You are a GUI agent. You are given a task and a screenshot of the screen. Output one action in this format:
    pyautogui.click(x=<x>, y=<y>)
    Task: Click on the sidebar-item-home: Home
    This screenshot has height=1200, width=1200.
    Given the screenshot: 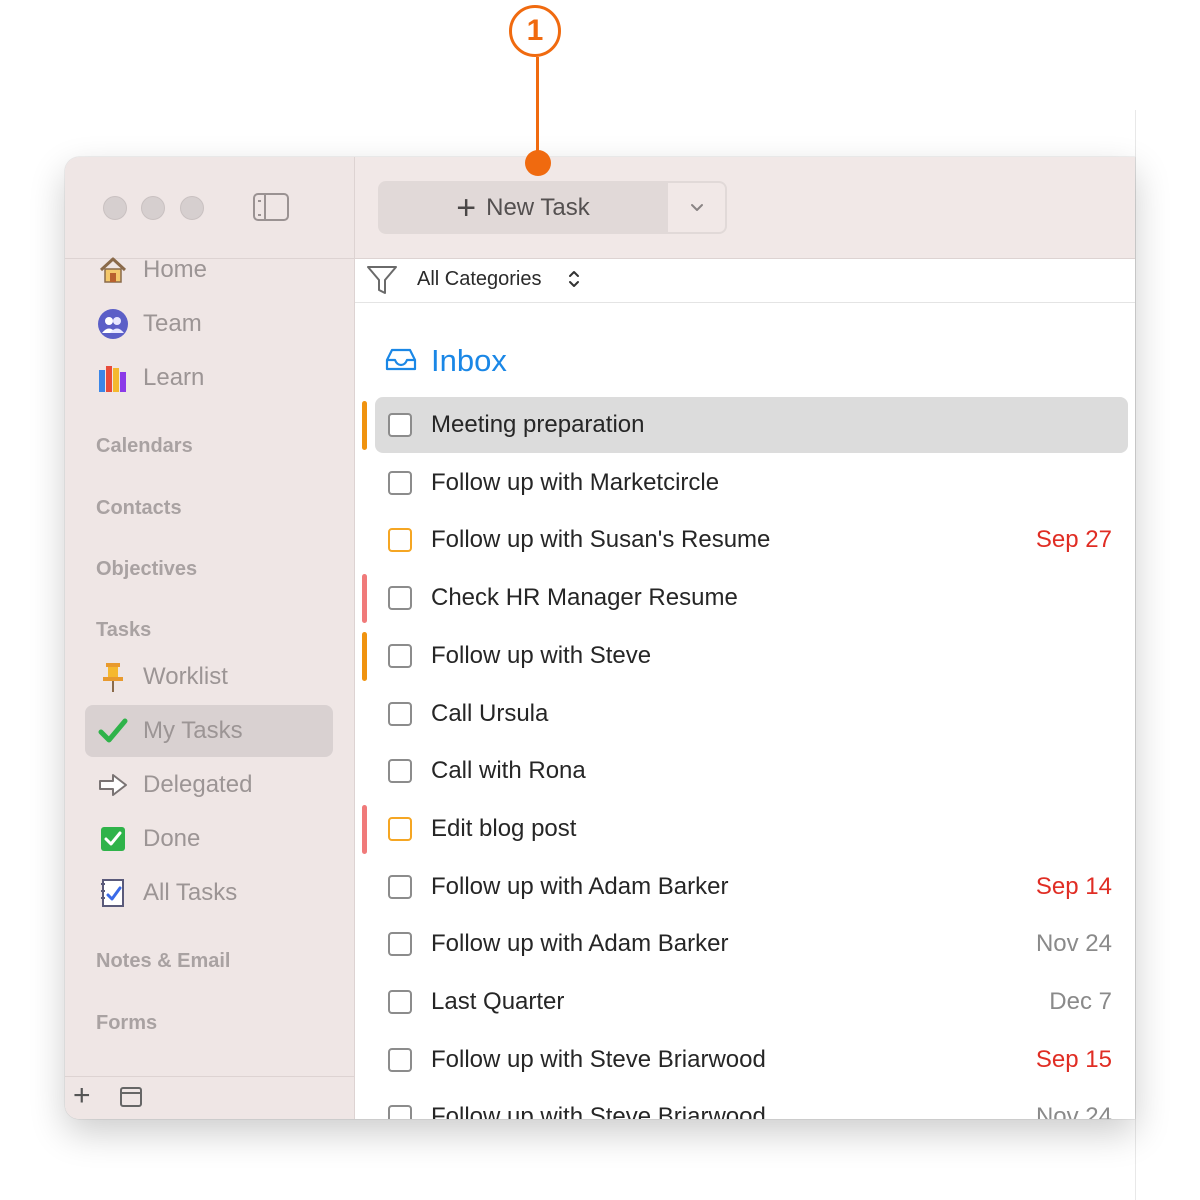 What is the action you would take?
    pyautogui.click(x=209, y=270)
    